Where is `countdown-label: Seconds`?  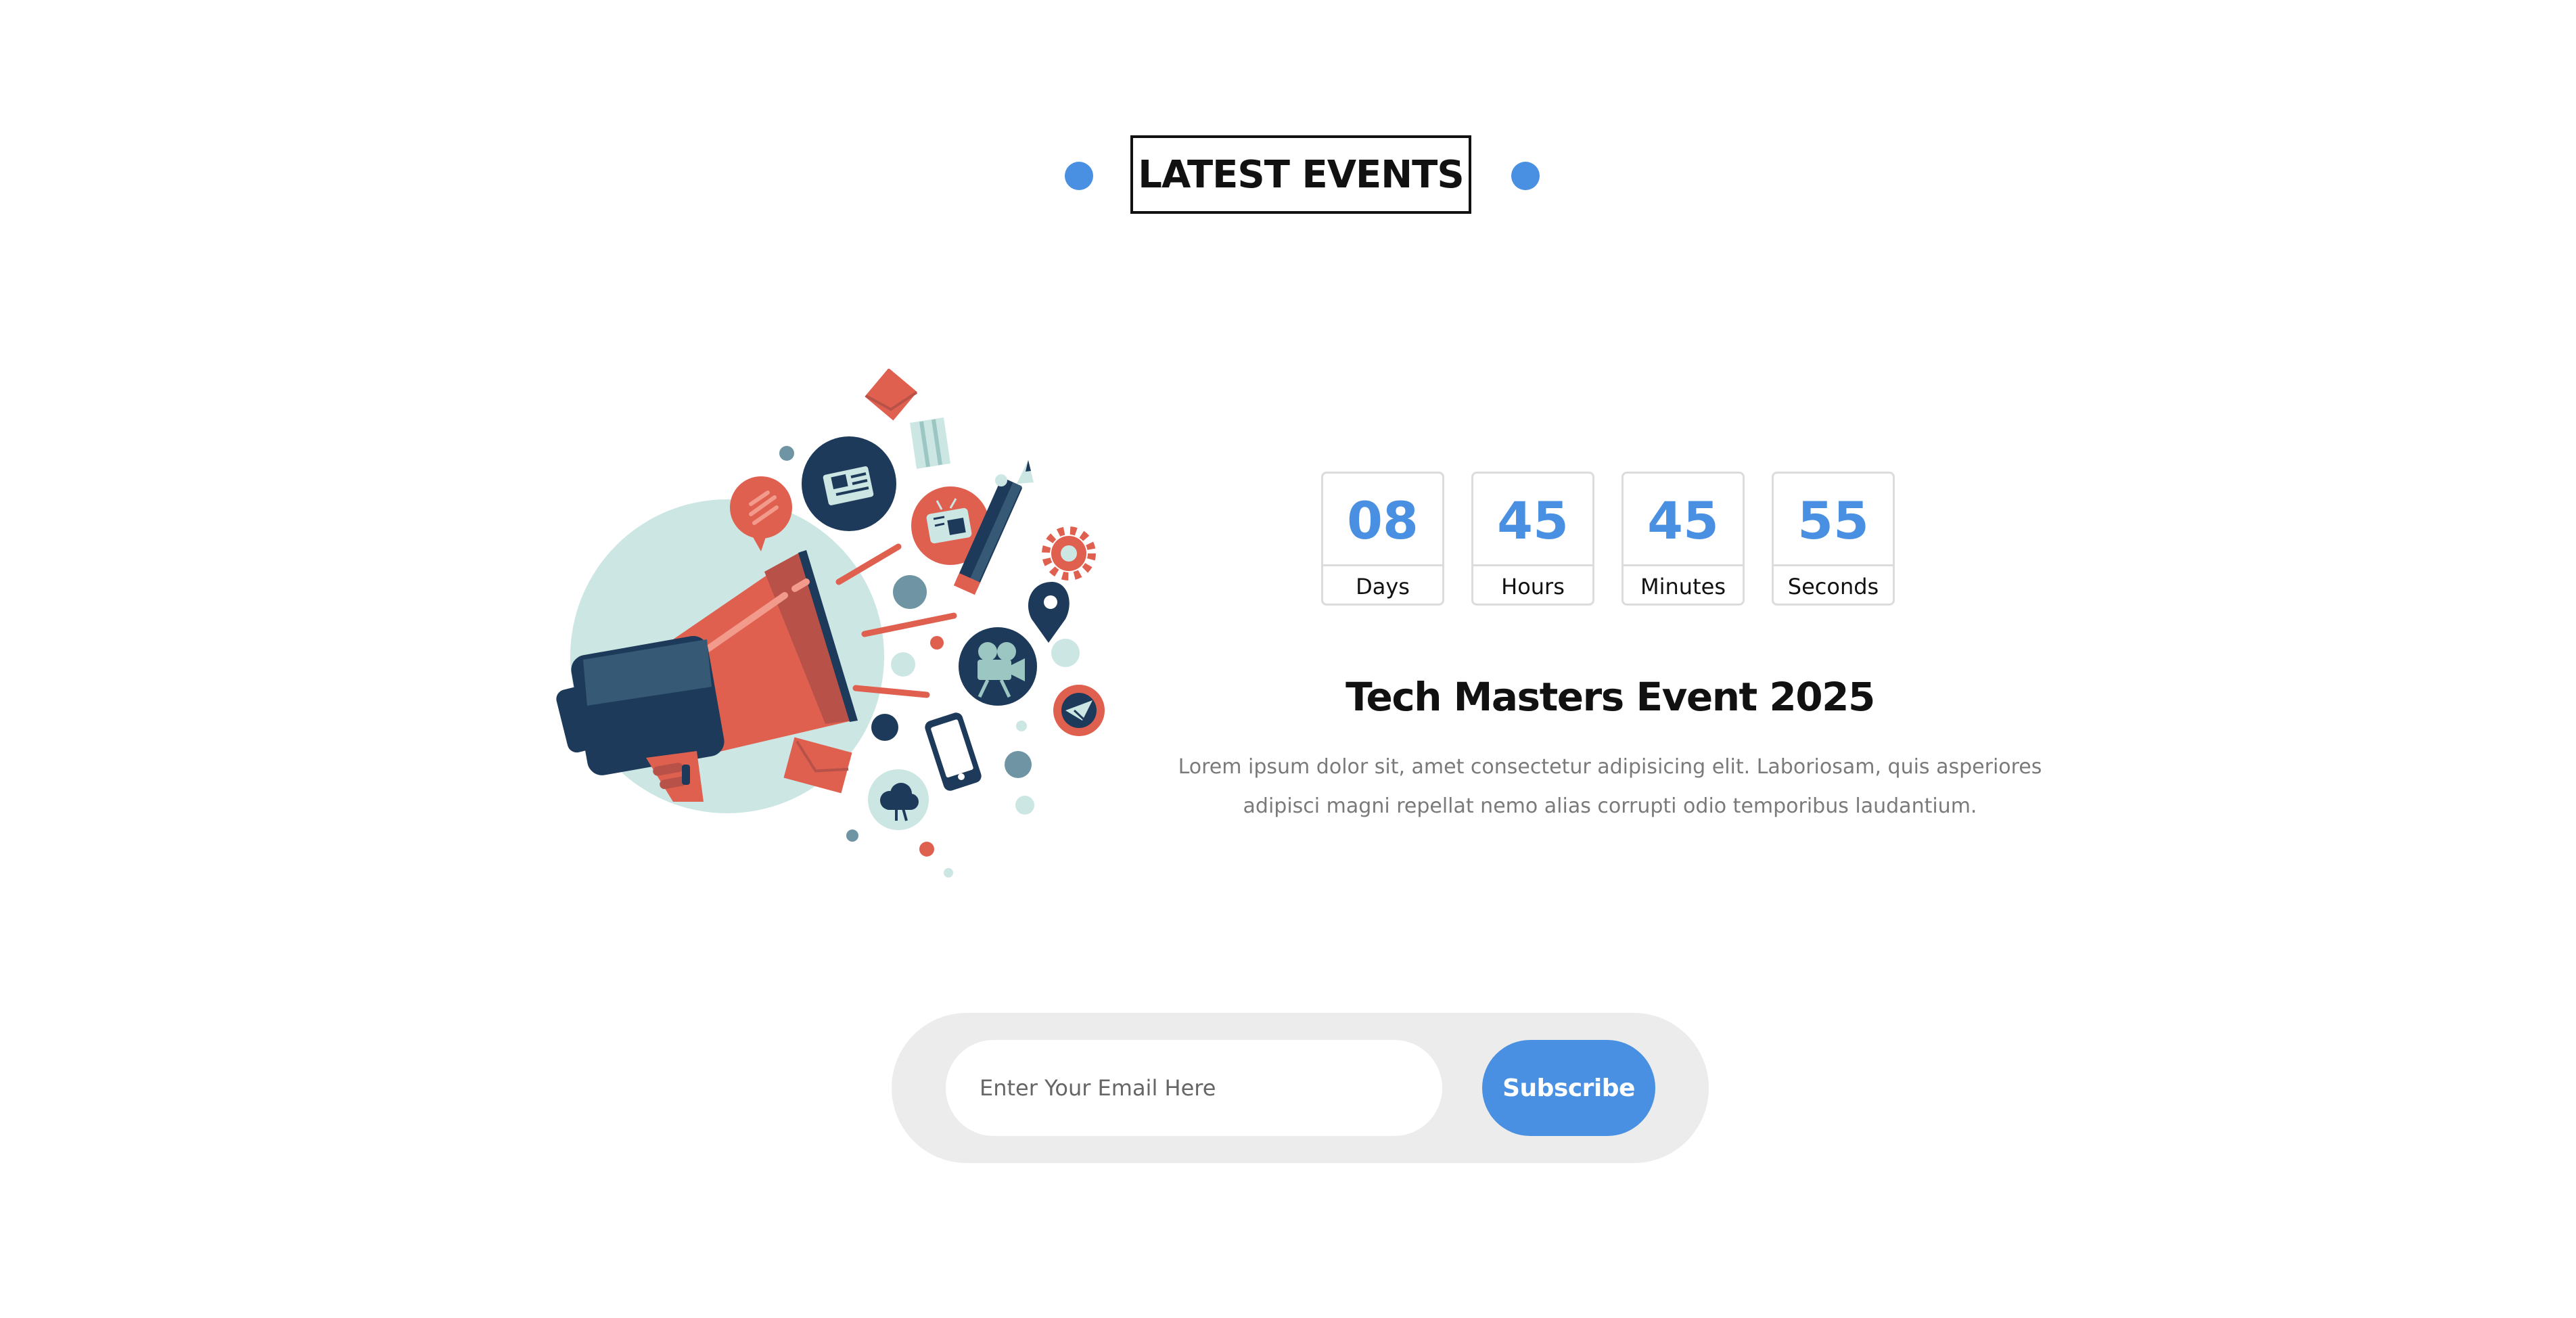 countdown-label: Seconds is located at coordinates (1833, 586).